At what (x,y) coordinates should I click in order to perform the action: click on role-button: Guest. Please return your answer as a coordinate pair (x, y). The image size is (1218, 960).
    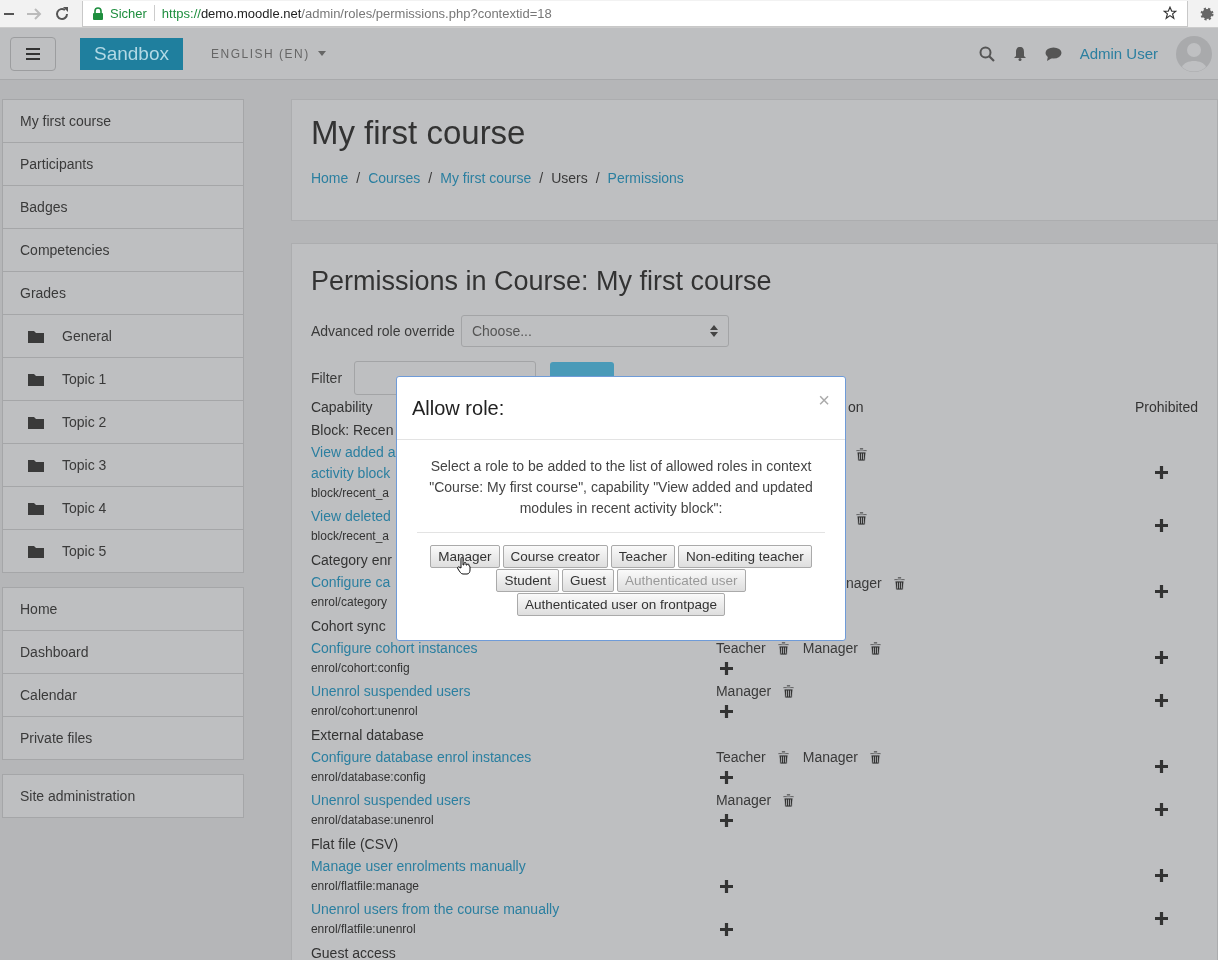
    Looking at the image, I should click on (587, 580).